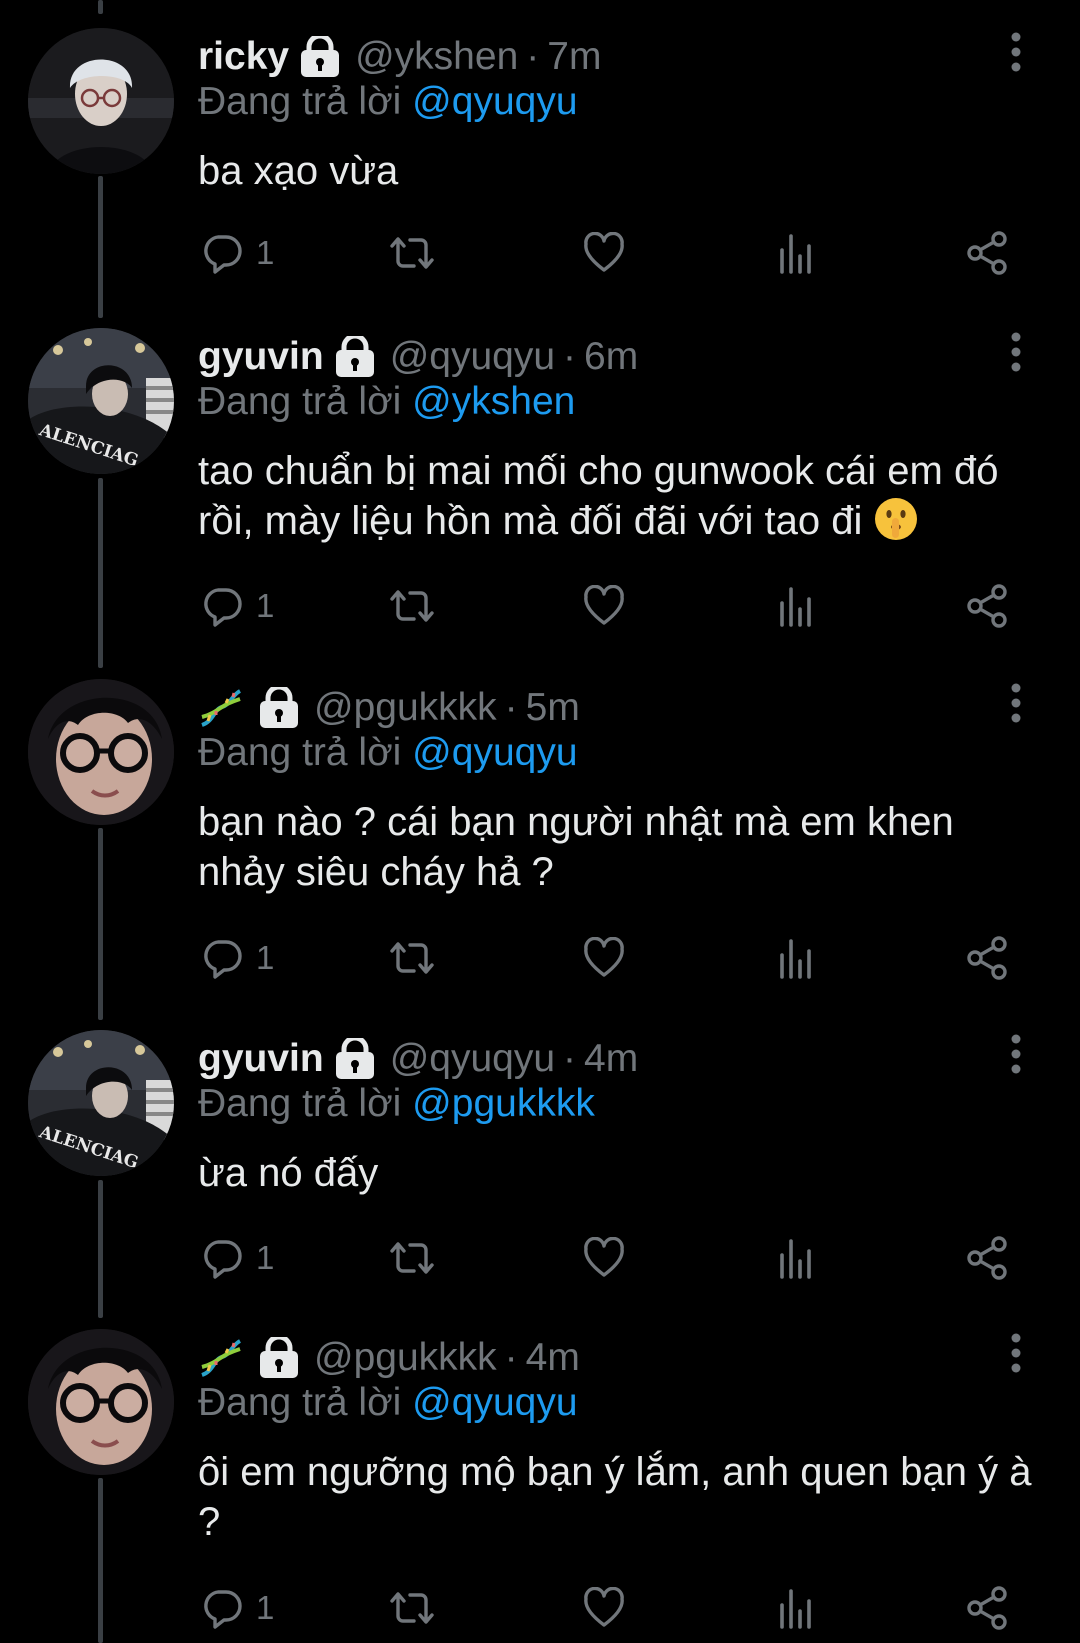  What do you see at coordinates (503, 1103) in the screenshot?
I see `mention-link: @pgukkkk` at bounding box center [503, 1103].